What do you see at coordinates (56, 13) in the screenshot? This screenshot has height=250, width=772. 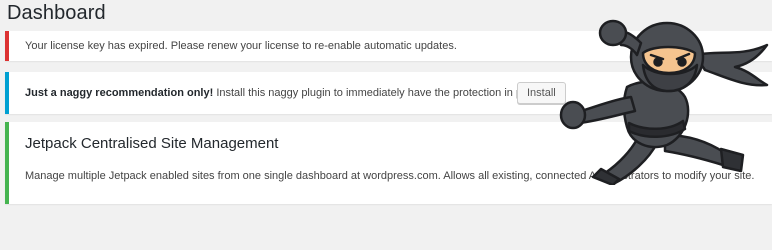 I see `page-title: Dashboard` at bounding box center [56, 13].